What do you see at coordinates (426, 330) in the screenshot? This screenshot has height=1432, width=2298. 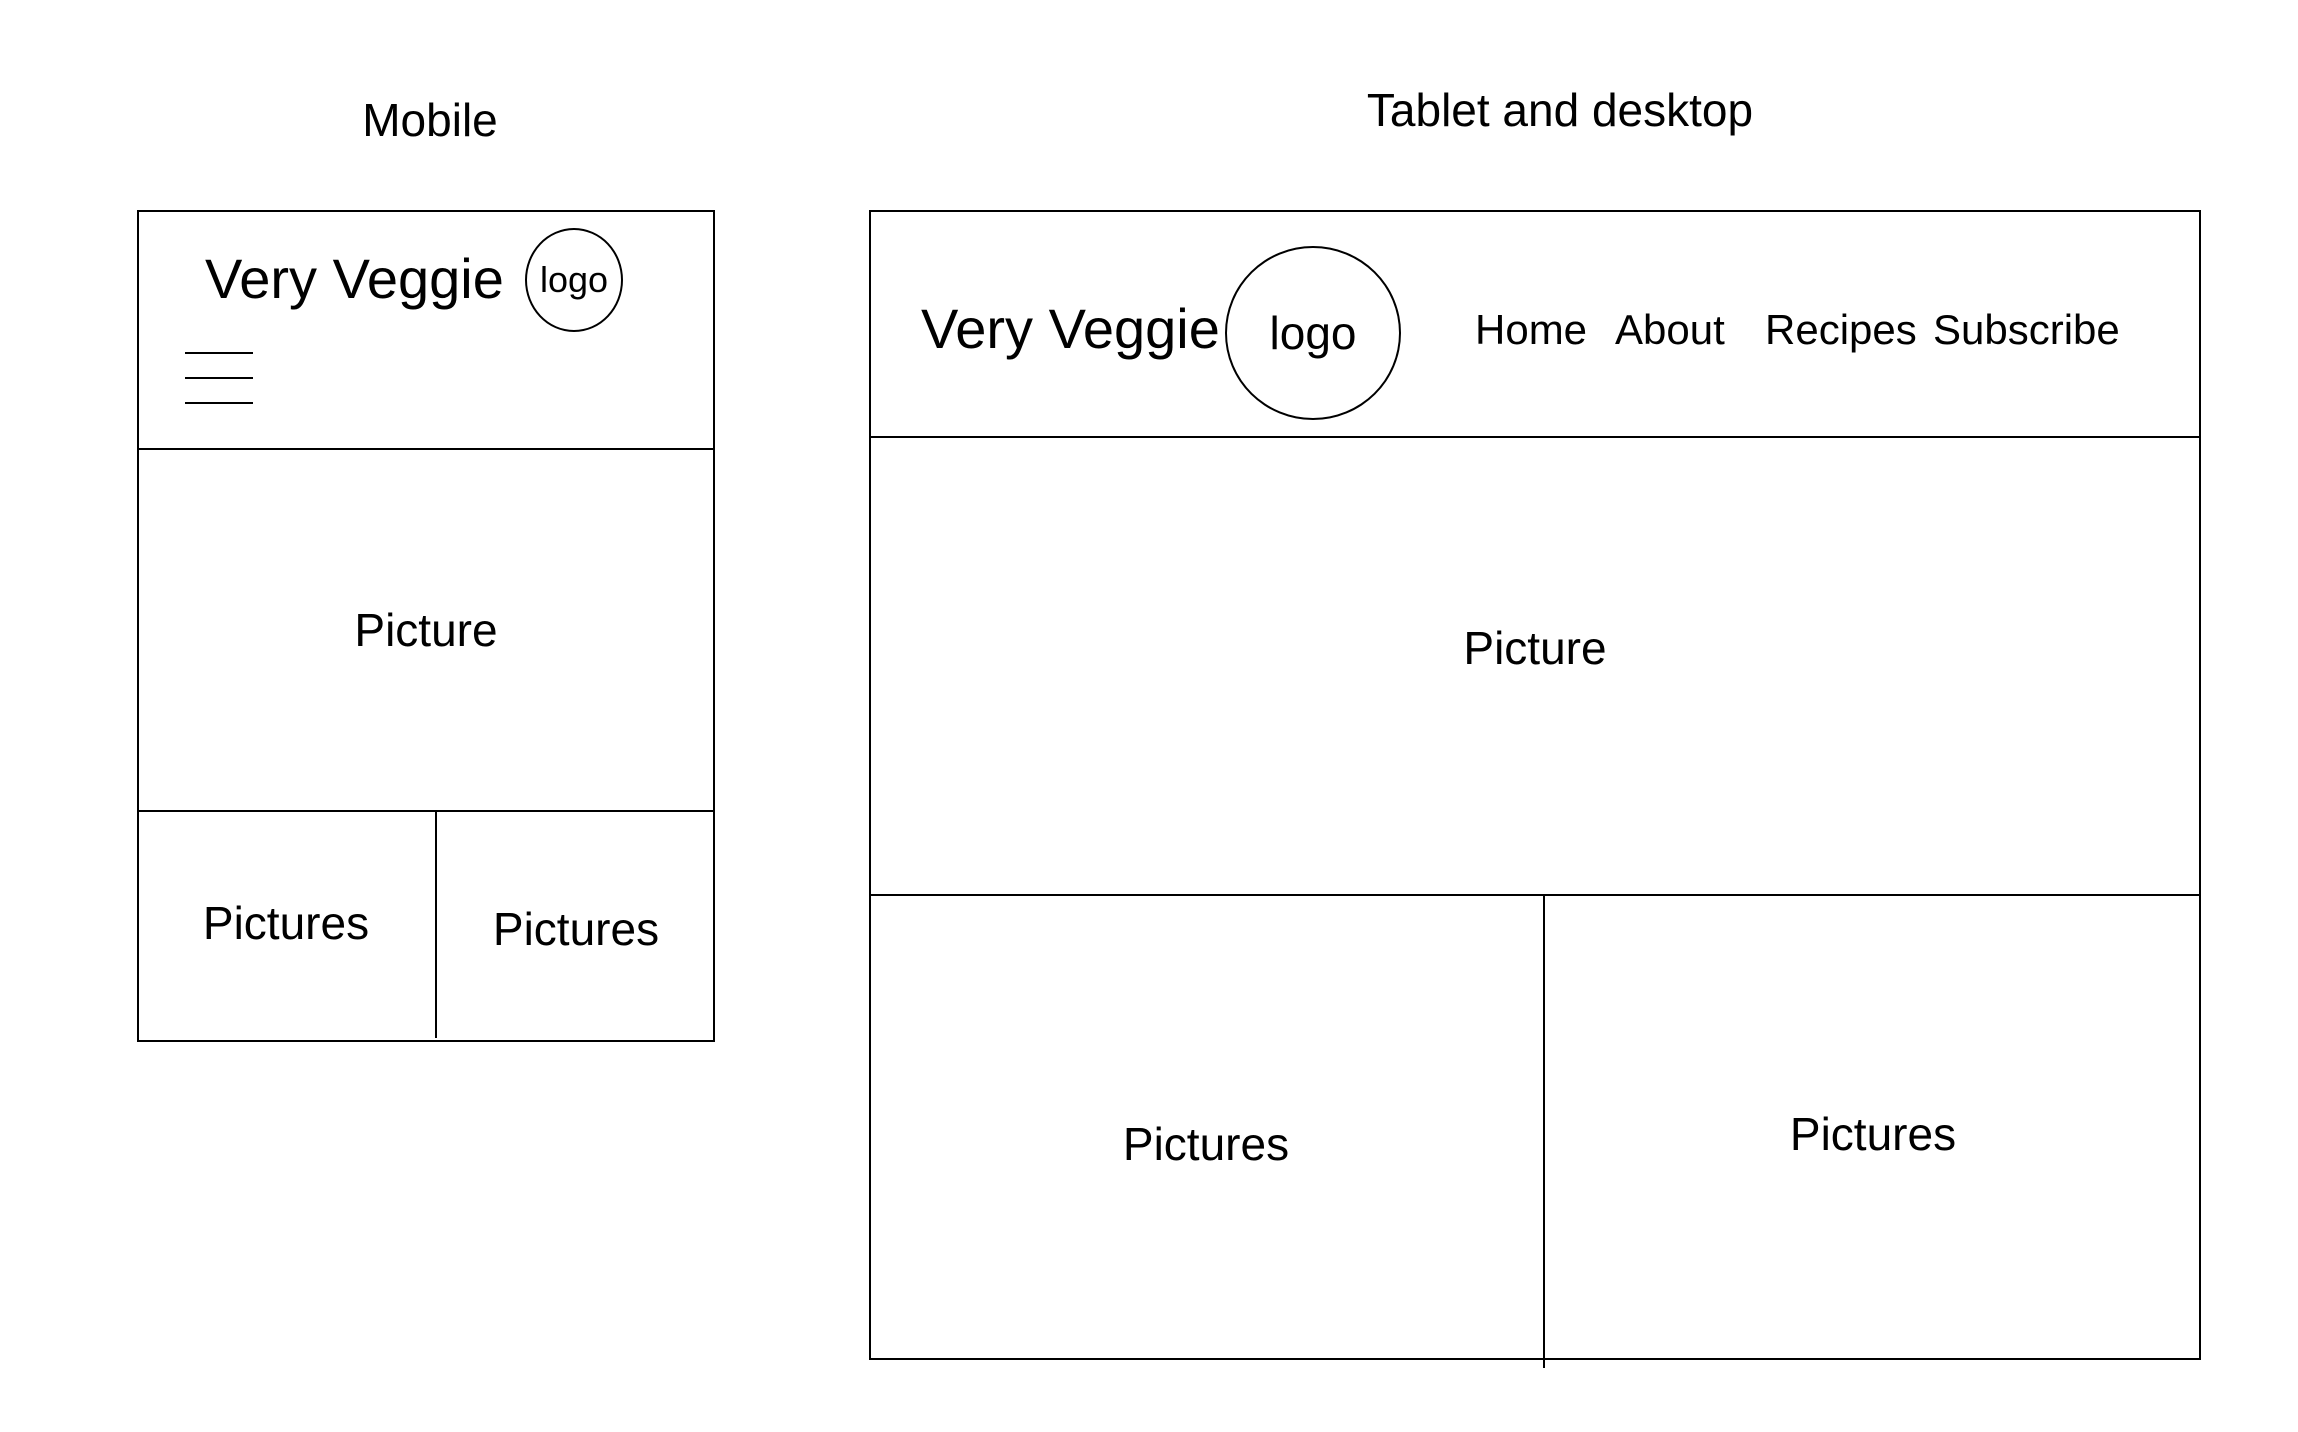 I see `mobile-header: Very Veggie logo` at bounding box center [426, 330].